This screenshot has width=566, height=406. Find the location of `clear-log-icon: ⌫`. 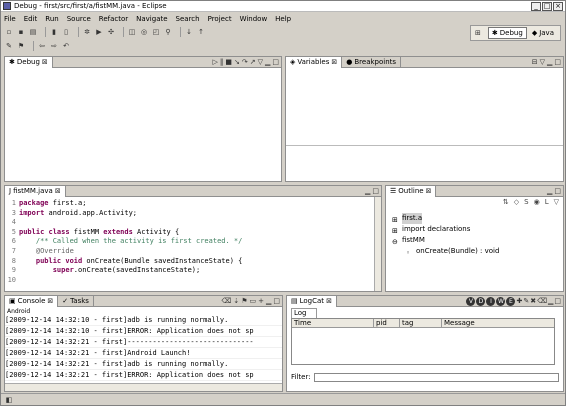

clear-log-icon: ⌫ is located at coordinates (542, 301).